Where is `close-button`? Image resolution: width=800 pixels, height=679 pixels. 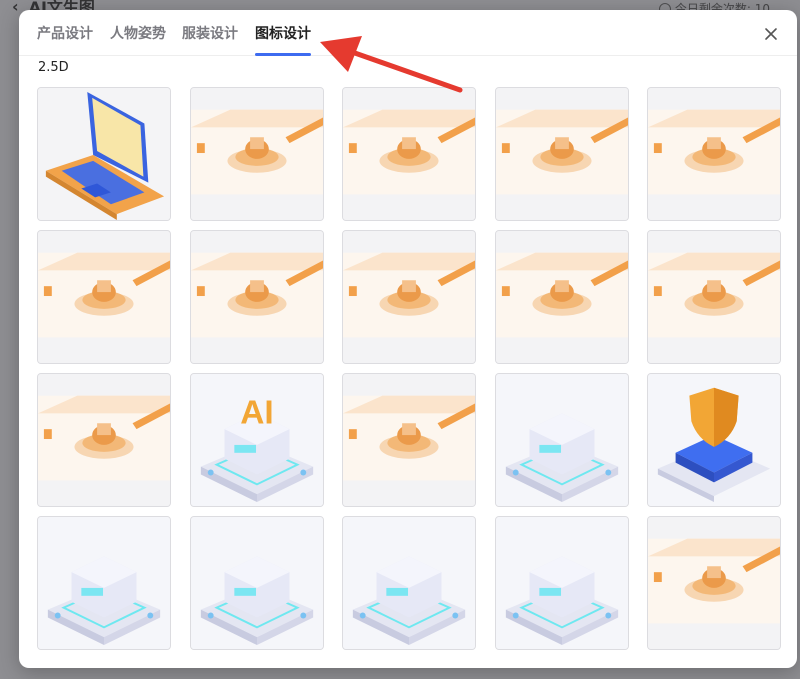
close-button is located at coordinates (771, 34).